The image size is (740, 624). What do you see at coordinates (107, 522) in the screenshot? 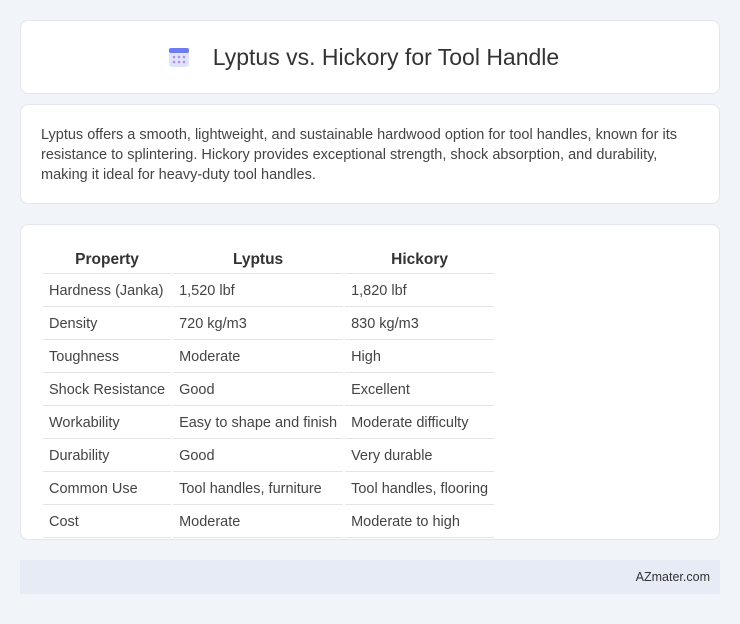
I see `table-cell: Cost` at bounding box center [107, 522].